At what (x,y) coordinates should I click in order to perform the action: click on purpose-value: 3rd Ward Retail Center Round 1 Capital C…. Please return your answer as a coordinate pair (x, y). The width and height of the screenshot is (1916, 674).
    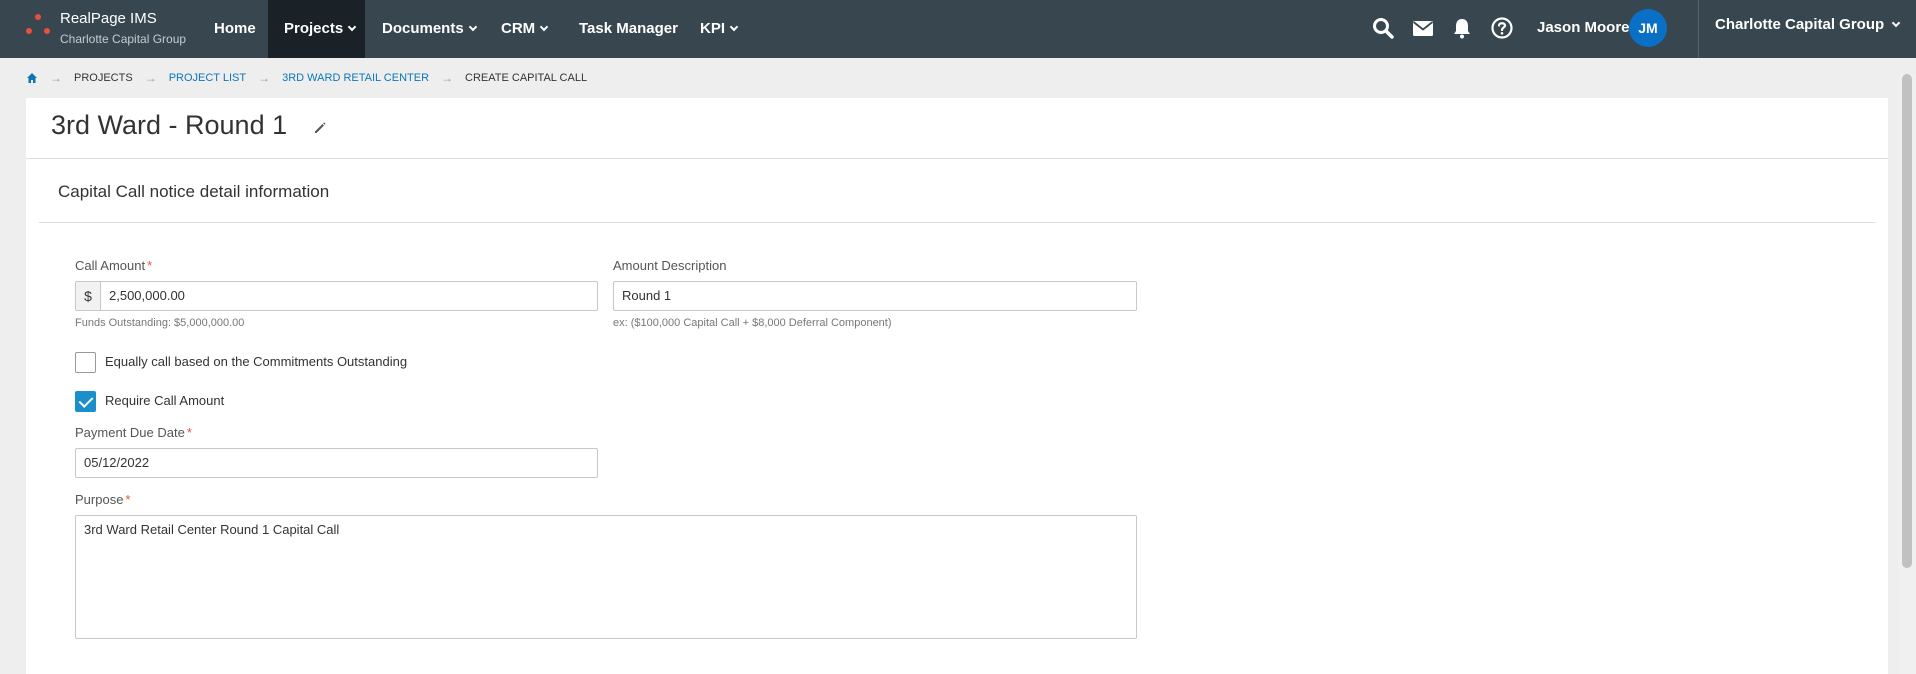
    Looking at the image, I should click on (212, 529).